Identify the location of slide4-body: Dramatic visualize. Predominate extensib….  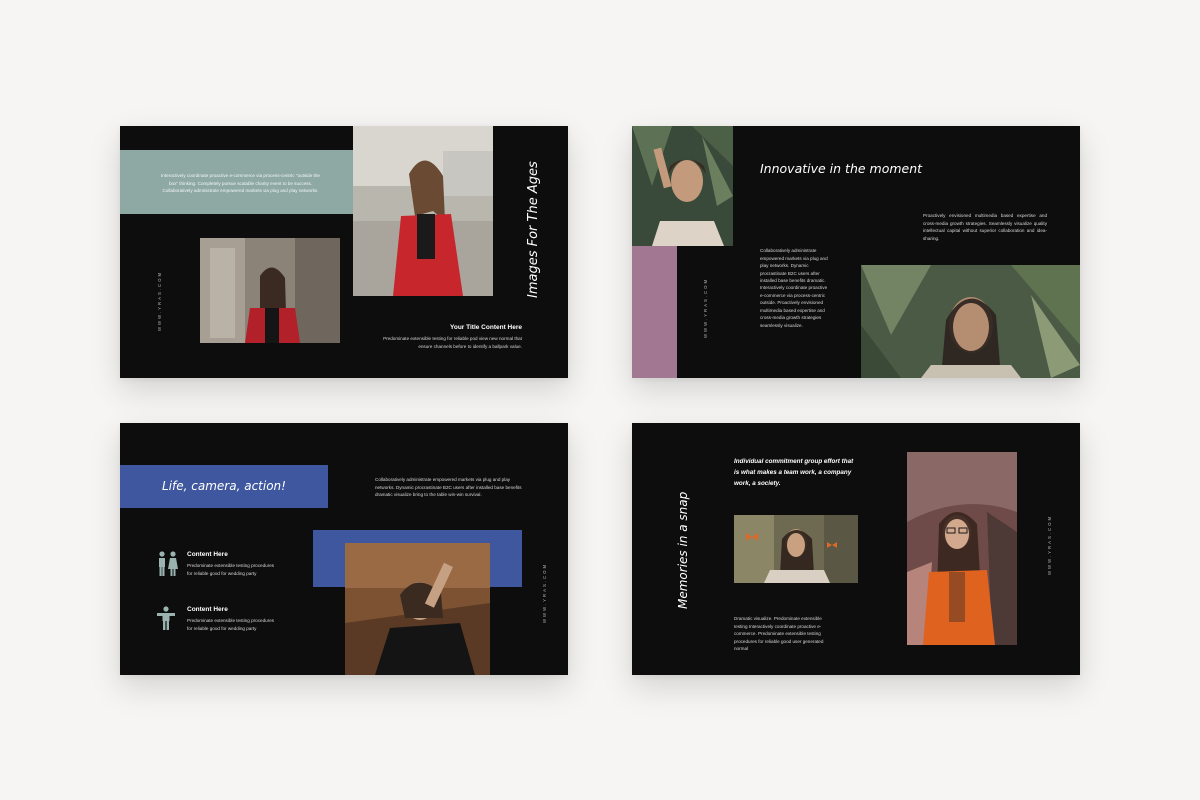
(779, 634).